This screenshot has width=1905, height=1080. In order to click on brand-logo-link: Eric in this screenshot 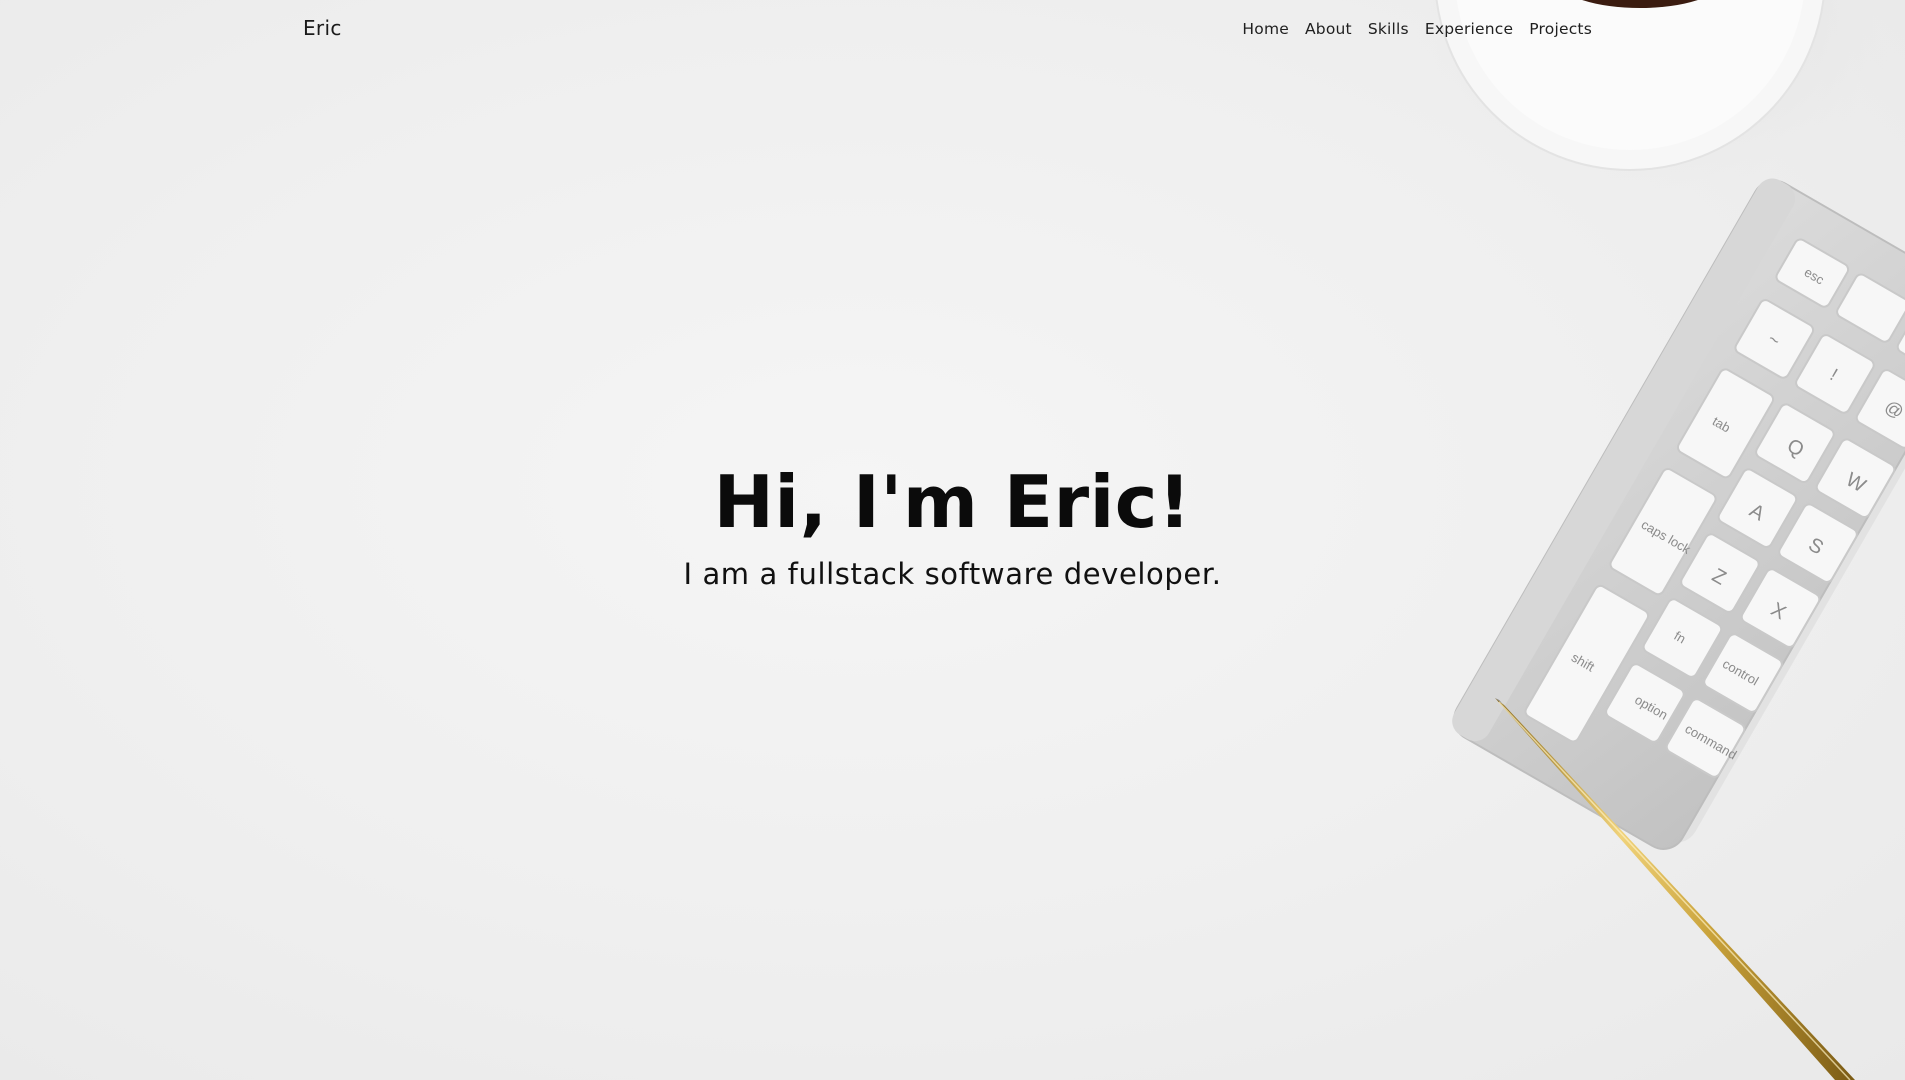, I will do `click(322, 28)`.